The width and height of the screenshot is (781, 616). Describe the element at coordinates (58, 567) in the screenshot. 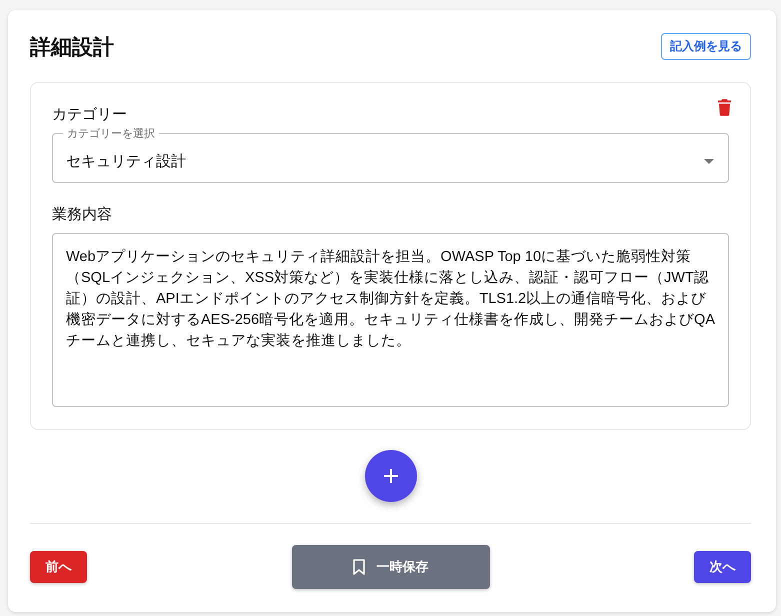

I see `previous-button: 前へ` at that location.